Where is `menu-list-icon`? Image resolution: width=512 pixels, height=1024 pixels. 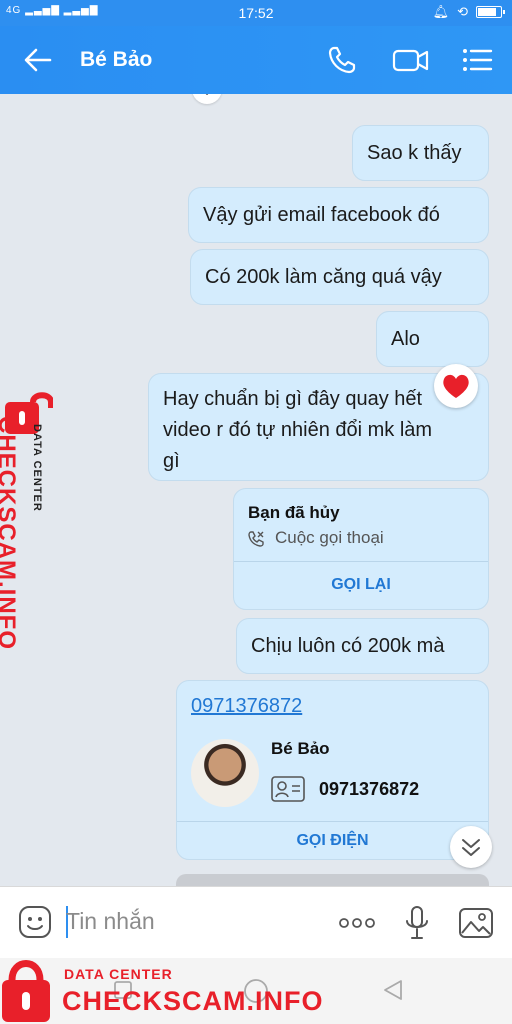 menu-list-icon is located at coordinates (477, 60).